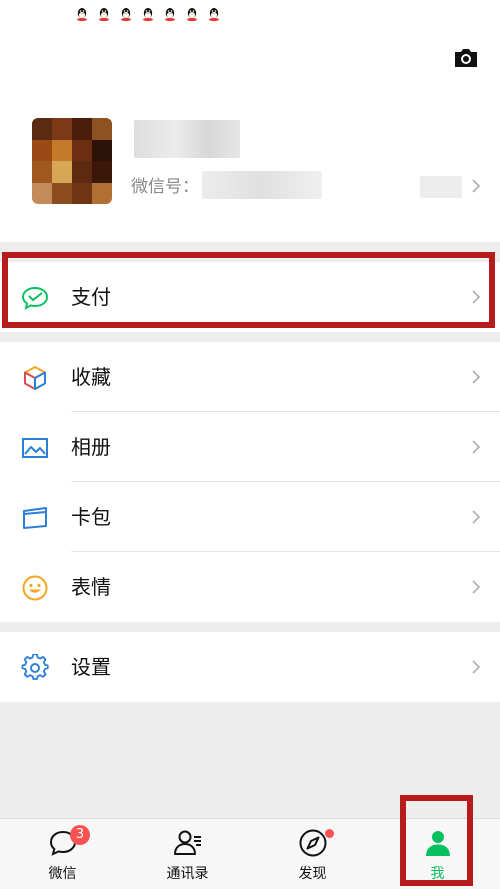  Describe the element at coordinates (250, 587) in the screenshot. I see `menu-item-stickers: 表情` at that location.